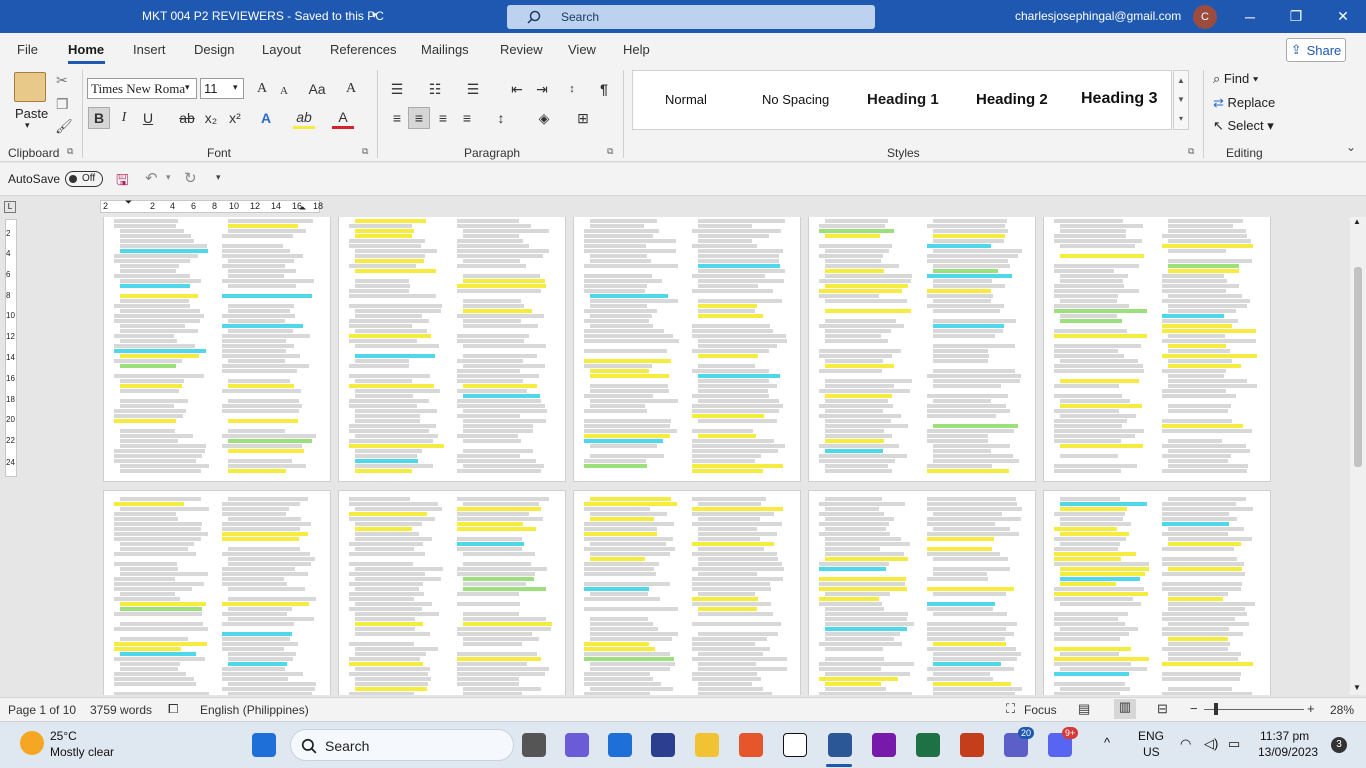 Image resolution: width=1366 pixels, height=768 pixels. What do you see at coordinates (1250, 16) in the screenshot?
I see `minimize-button: ─` at bounding box center [1250, 16].